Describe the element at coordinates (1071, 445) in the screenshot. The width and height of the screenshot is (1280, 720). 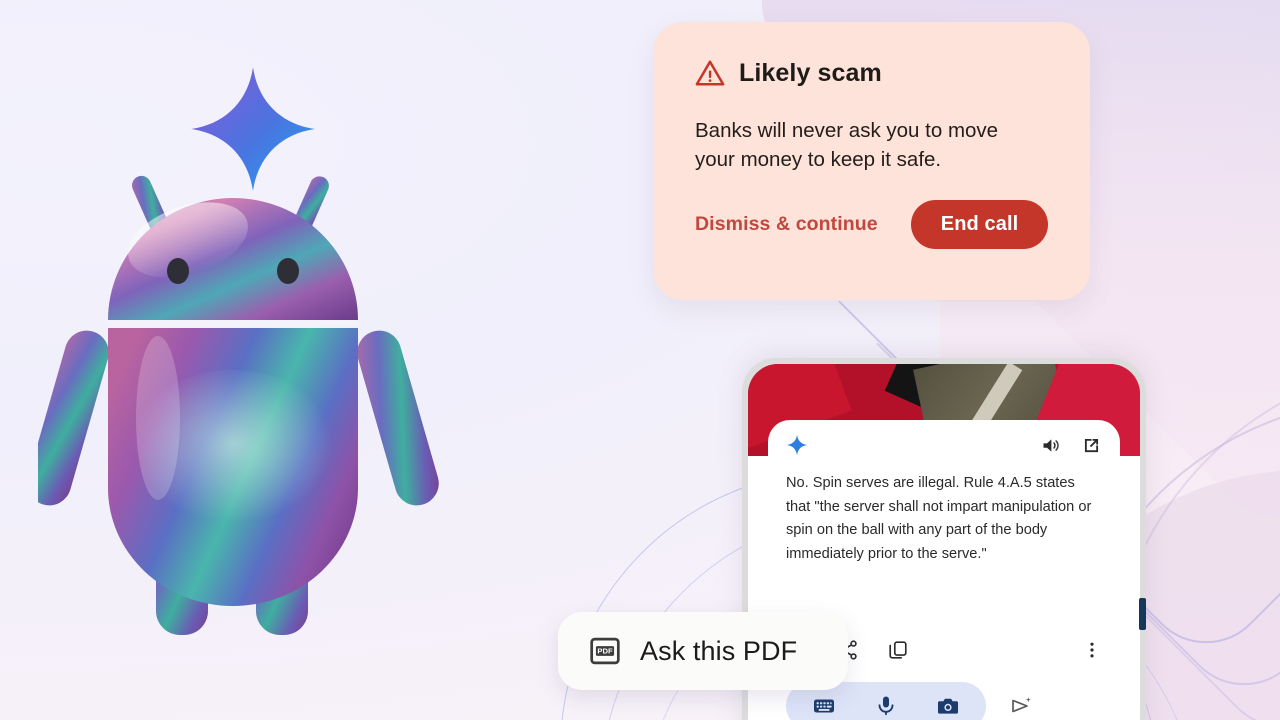
I see `gemini-card-header-actions` at that location.